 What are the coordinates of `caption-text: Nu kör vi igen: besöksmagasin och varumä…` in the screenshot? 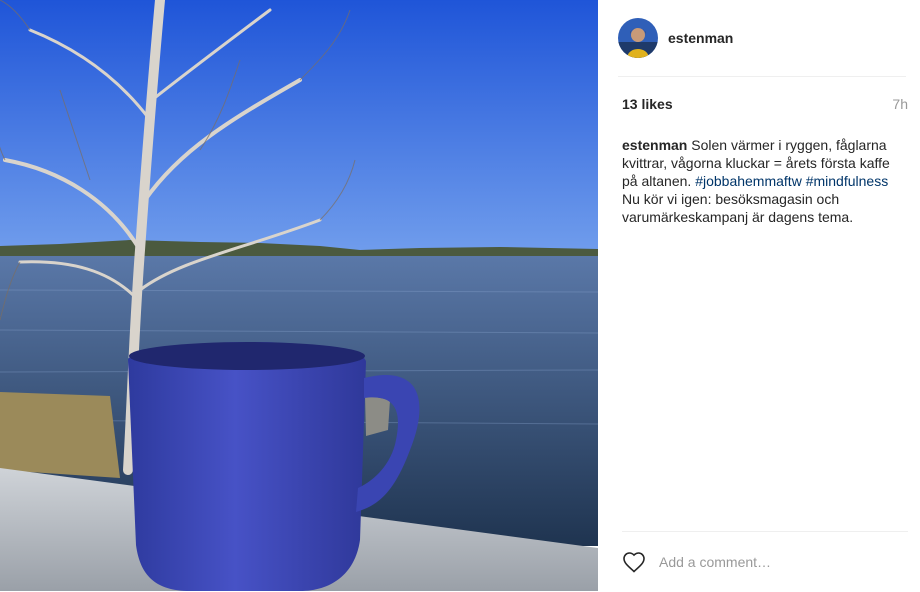 It's located at (738, 208).